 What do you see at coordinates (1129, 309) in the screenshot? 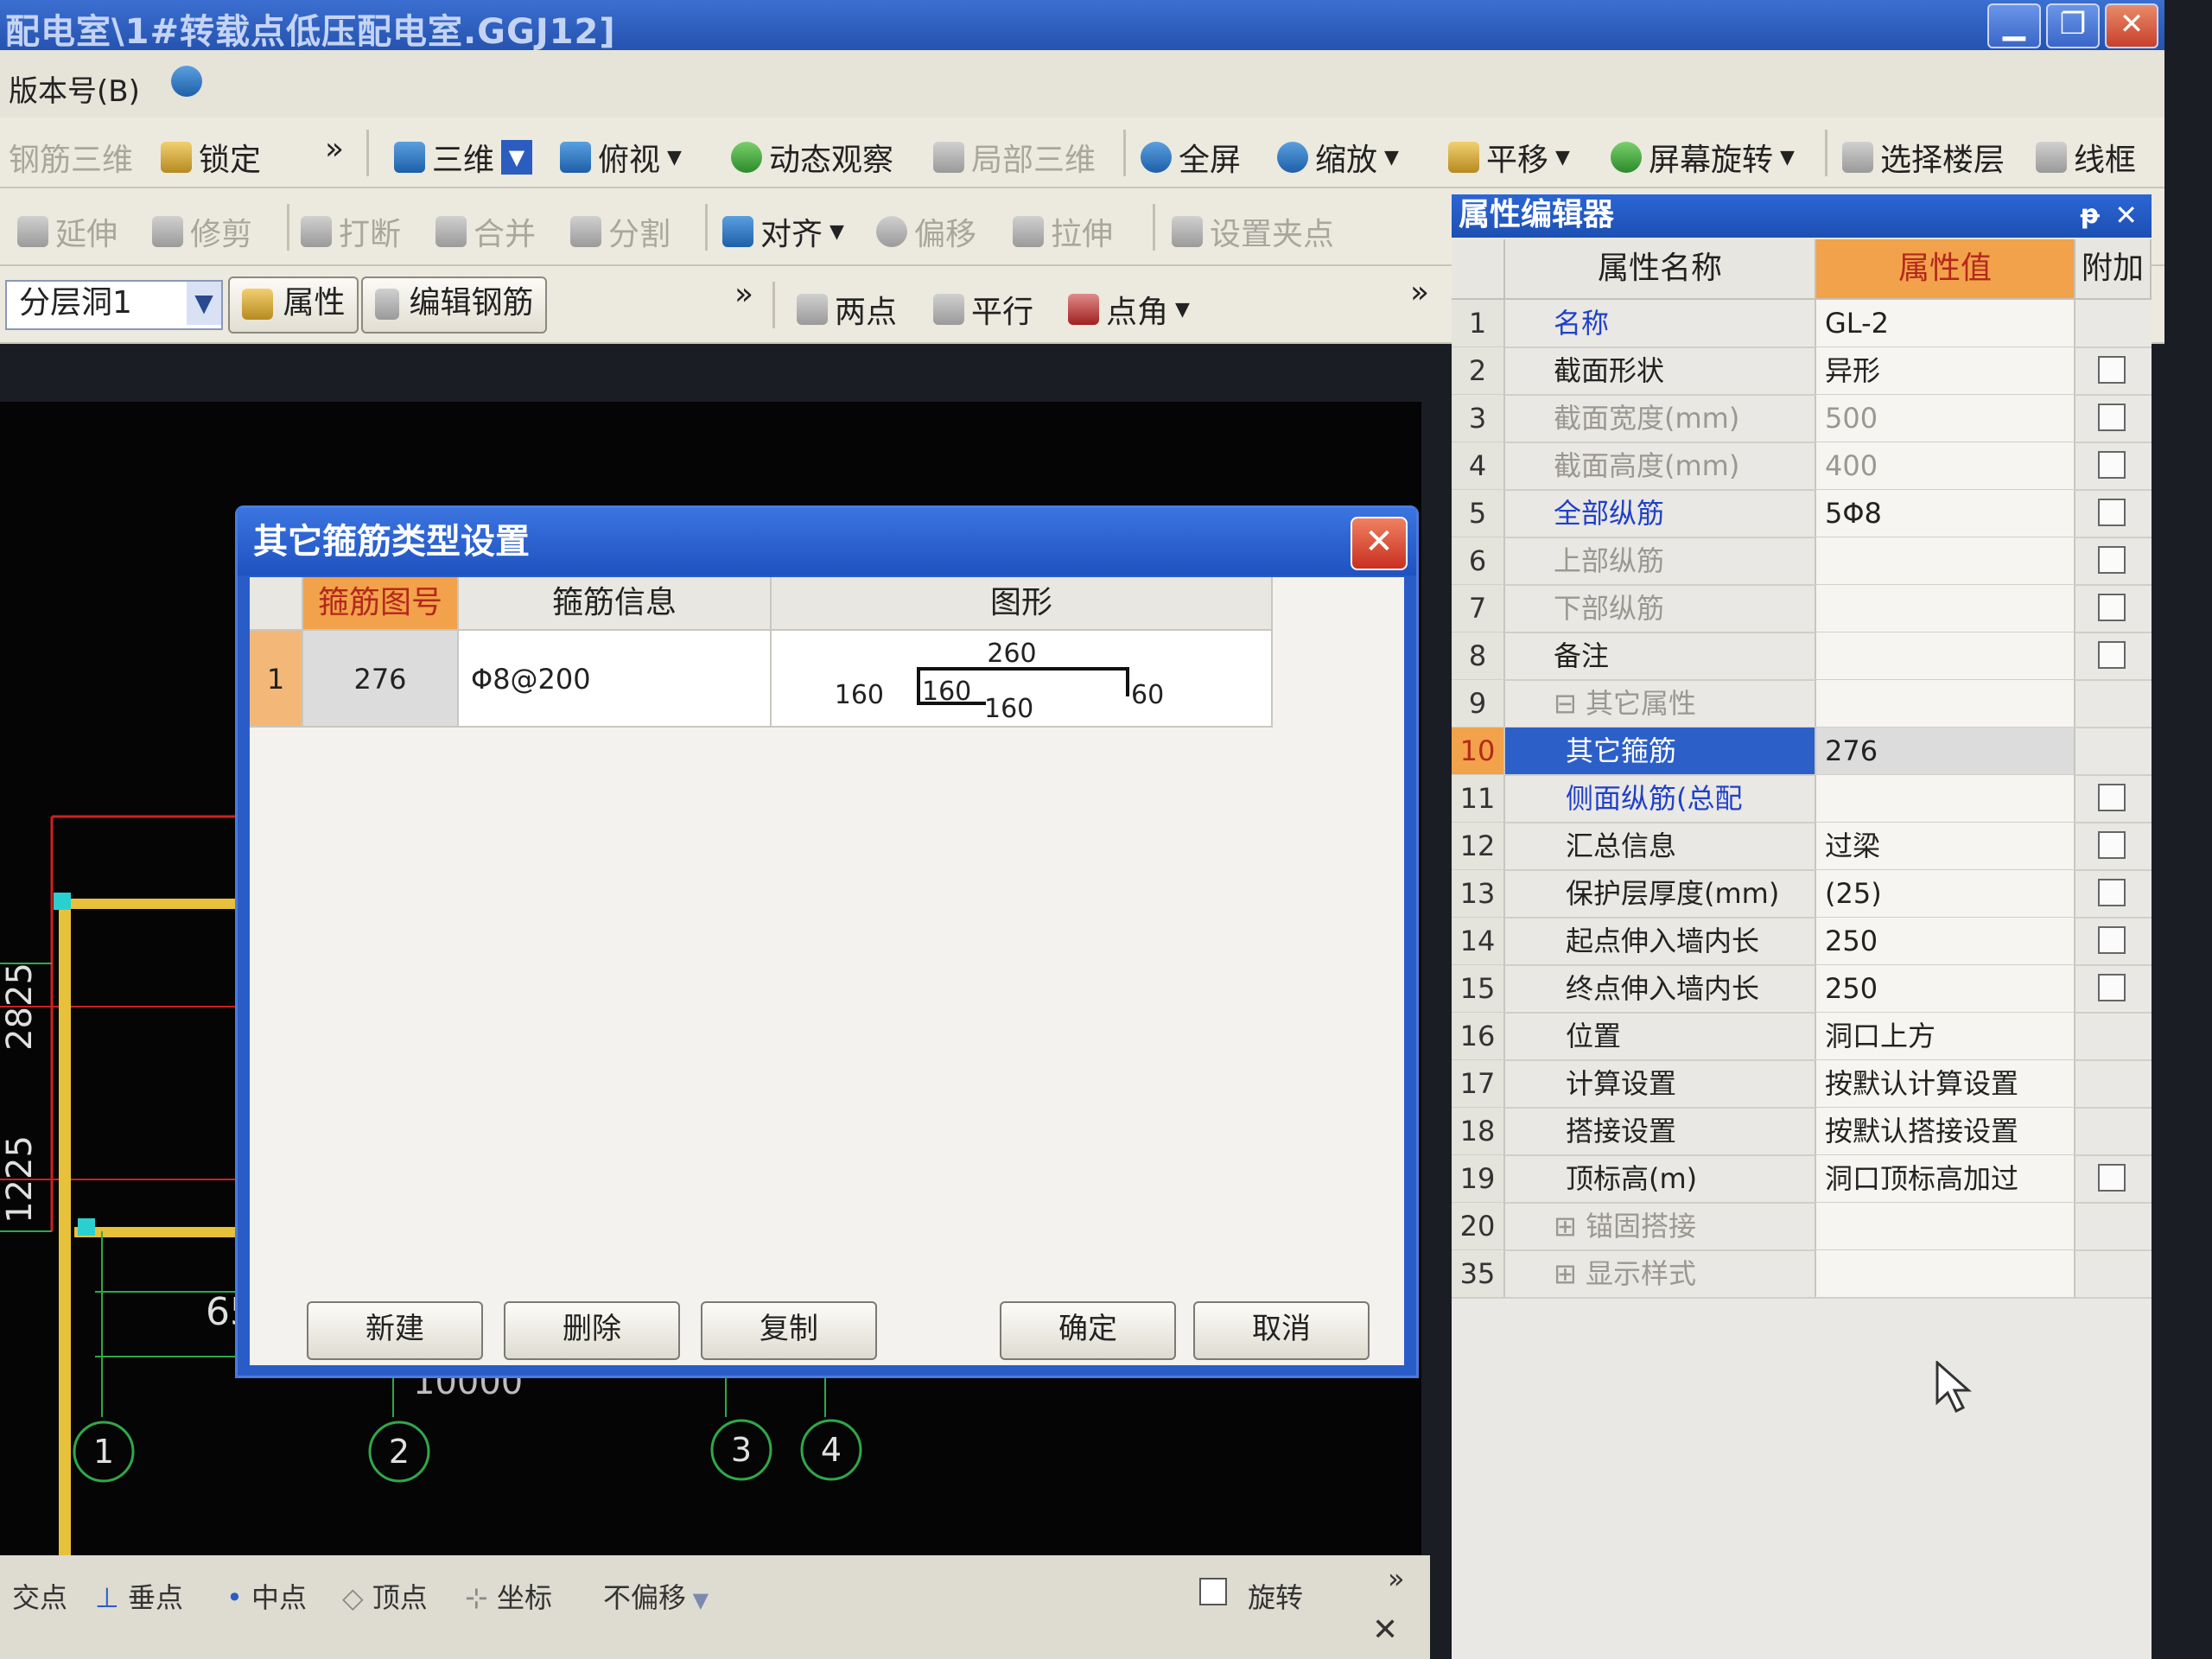
I see `point-angle-button: 点角 ▼` at bounding box center [1129, 309].